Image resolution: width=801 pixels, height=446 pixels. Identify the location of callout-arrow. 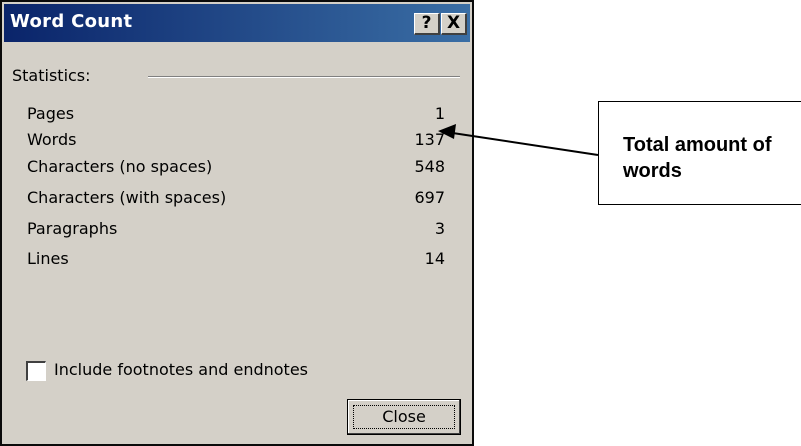
(518, 140).